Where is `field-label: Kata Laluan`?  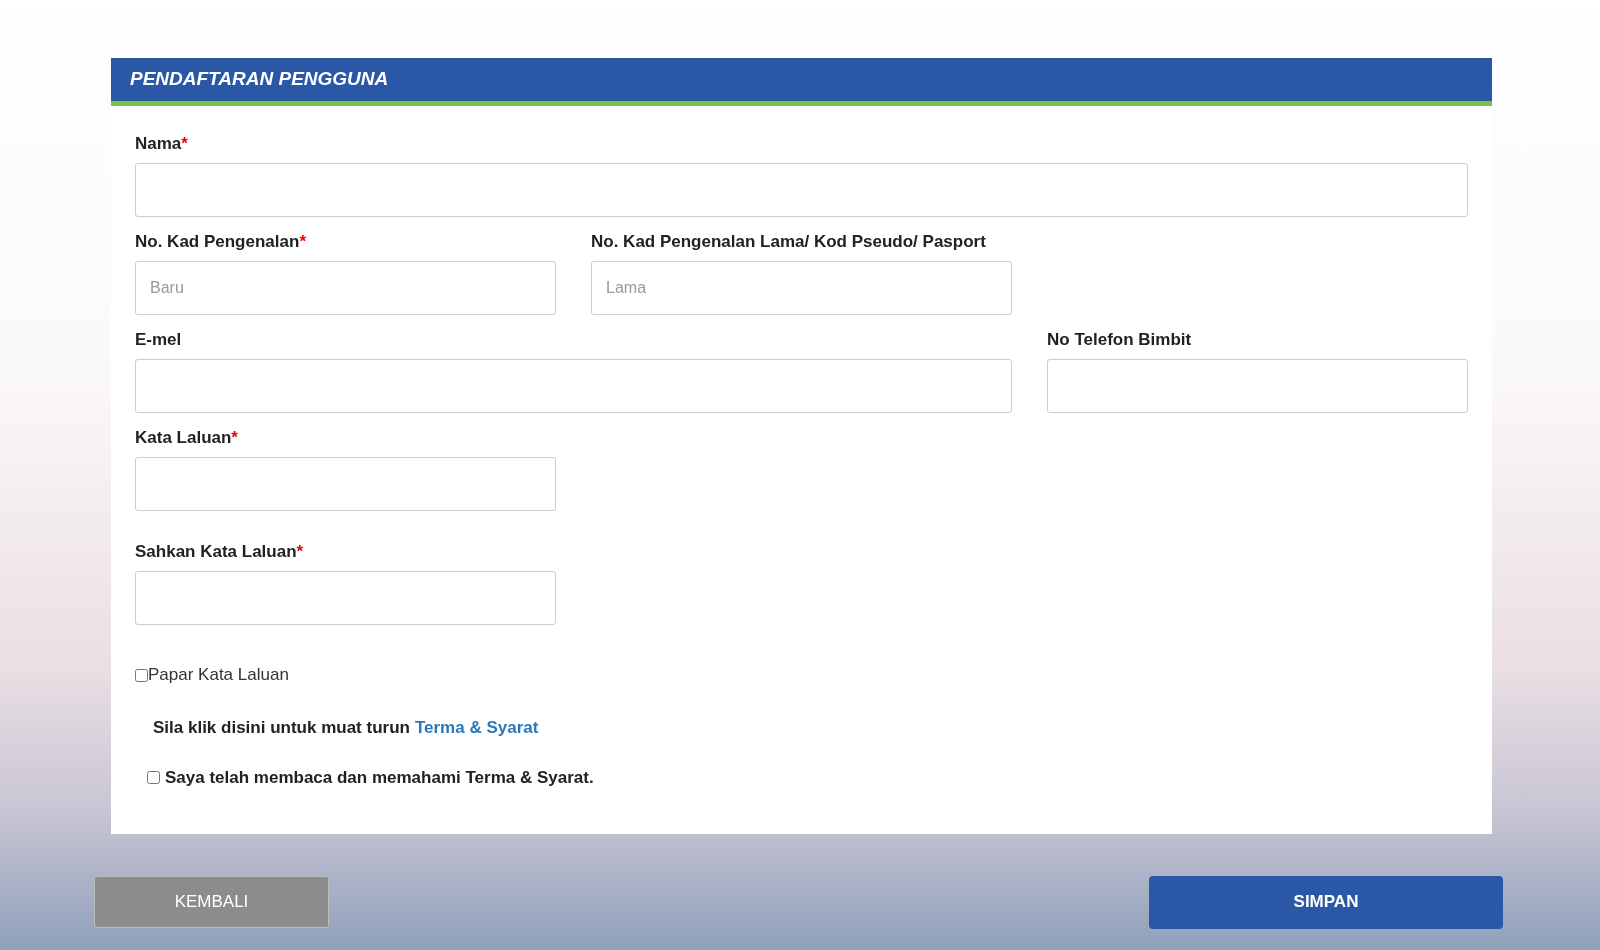
field-label: Kata Laluan is located at coordinates (183, 438).